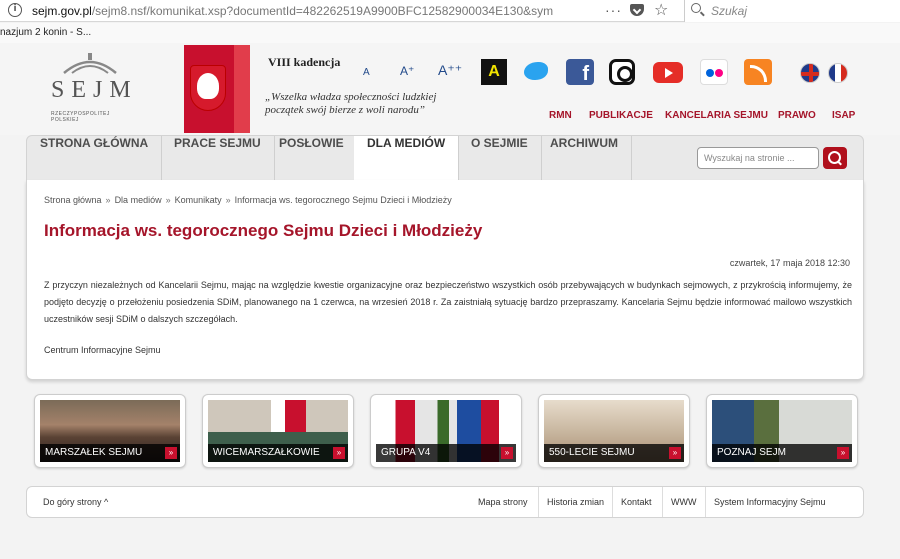 The image size is (900, 559). I want to click on footer-link-www: WWW, so click(683, 502).